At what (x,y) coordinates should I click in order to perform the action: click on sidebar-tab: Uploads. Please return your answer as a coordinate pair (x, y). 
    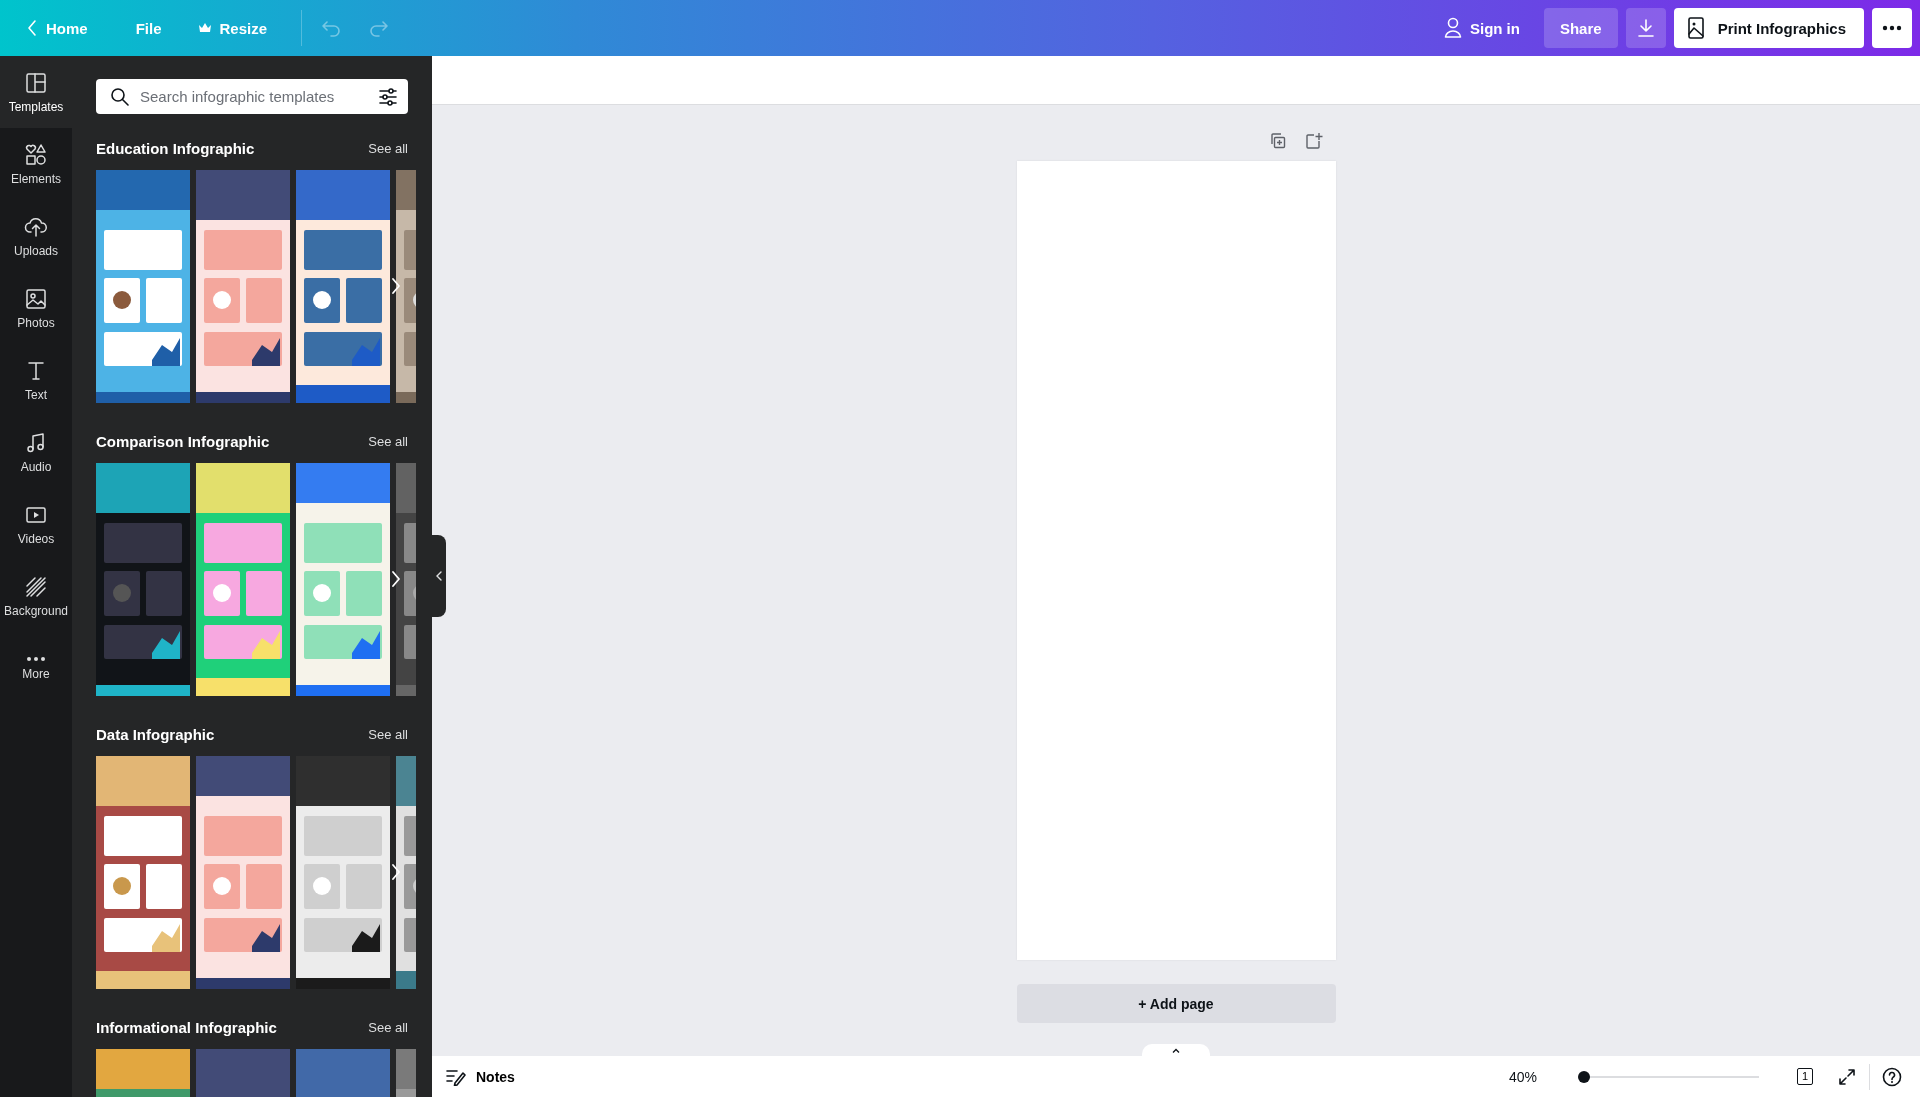
    Looking at the image, I should click on (36, 236).